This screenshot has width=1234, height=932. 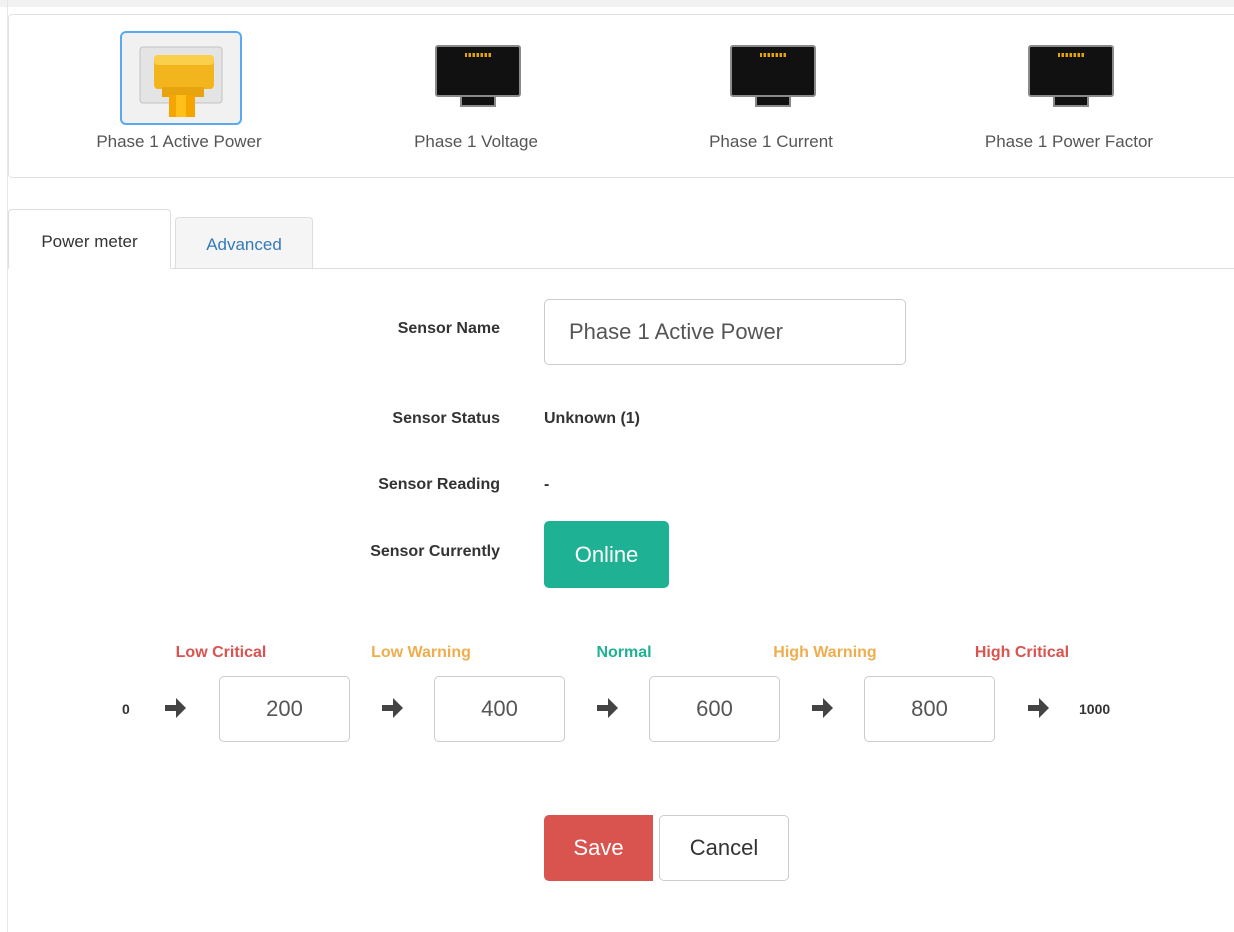 I want to click on sensor-label: Phase 1 Active Power, so click(x=179, y=141).